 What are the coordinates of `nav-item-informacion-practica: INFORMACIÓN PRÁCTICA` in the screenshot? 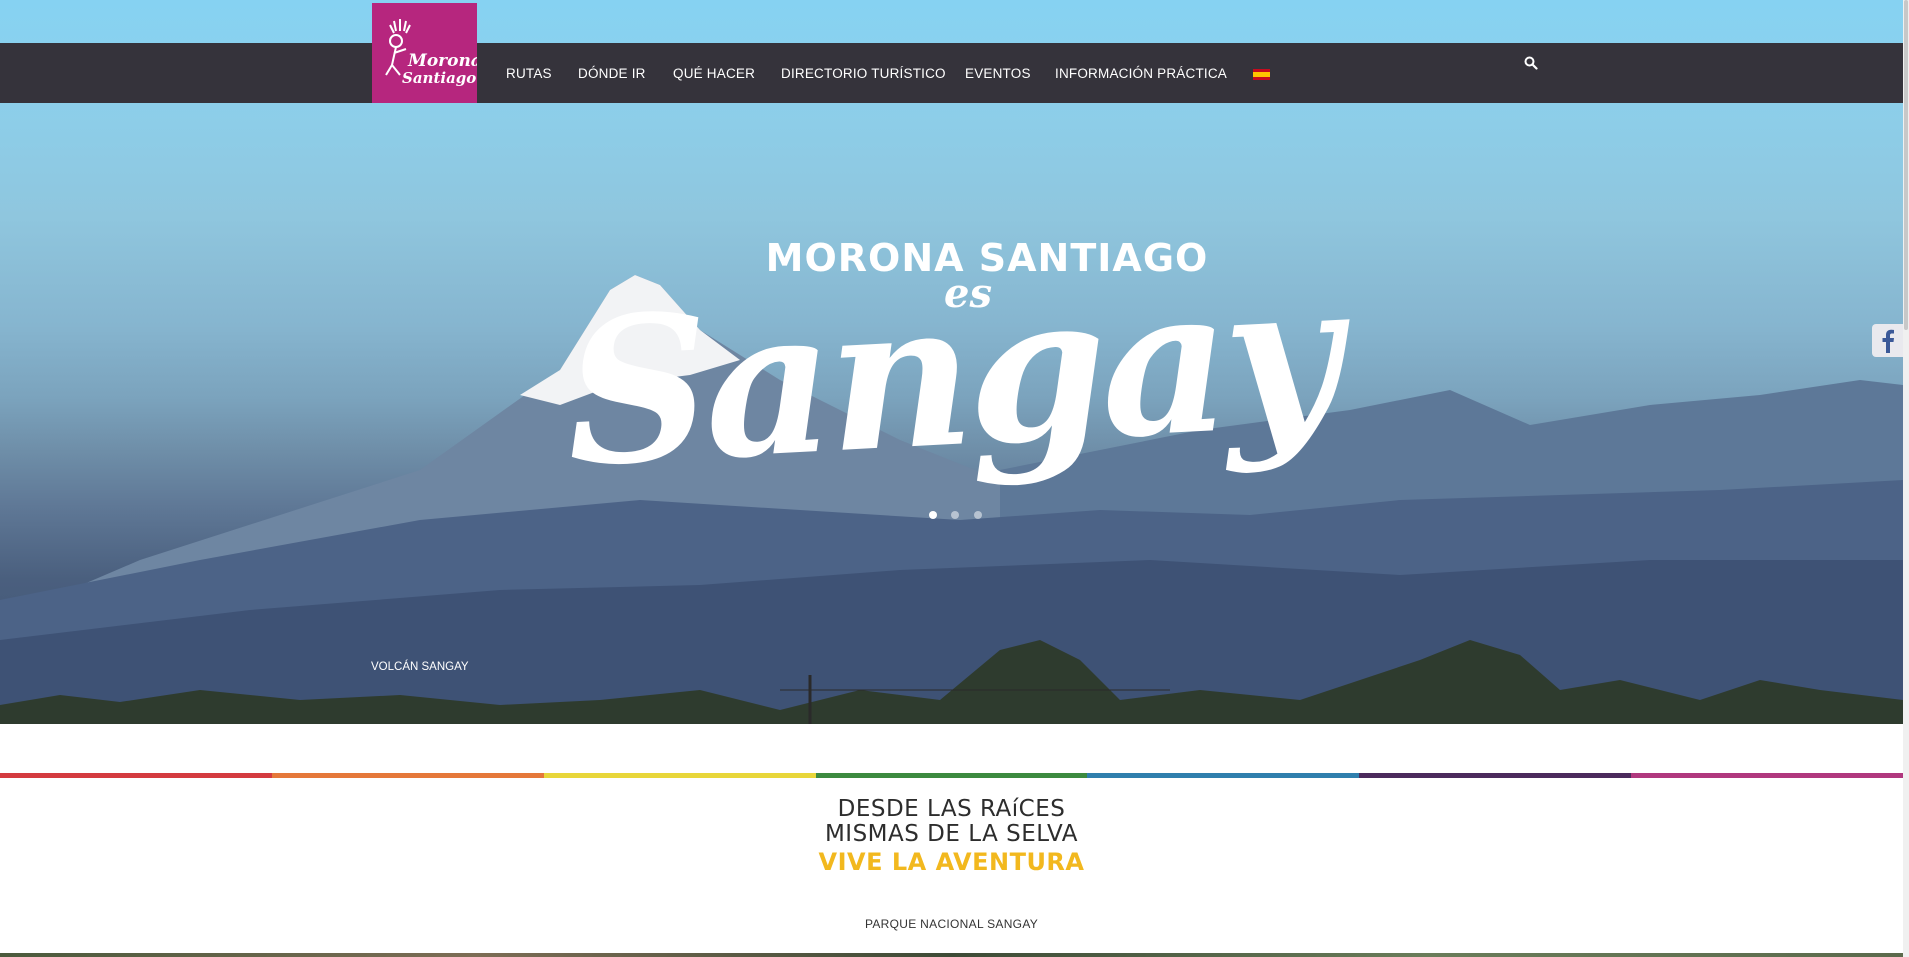 It's located at (1141, 73).